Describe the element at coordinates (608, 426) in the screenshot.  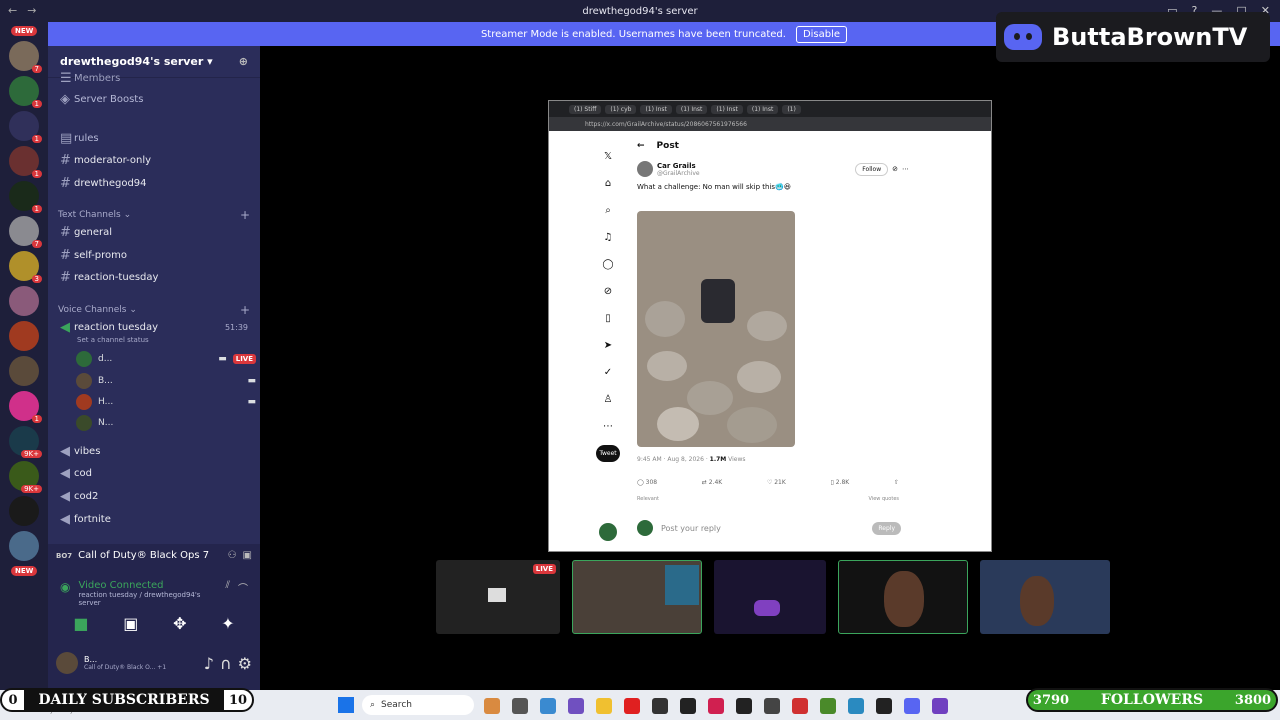
I see `more-icon: ⋯` at that location.